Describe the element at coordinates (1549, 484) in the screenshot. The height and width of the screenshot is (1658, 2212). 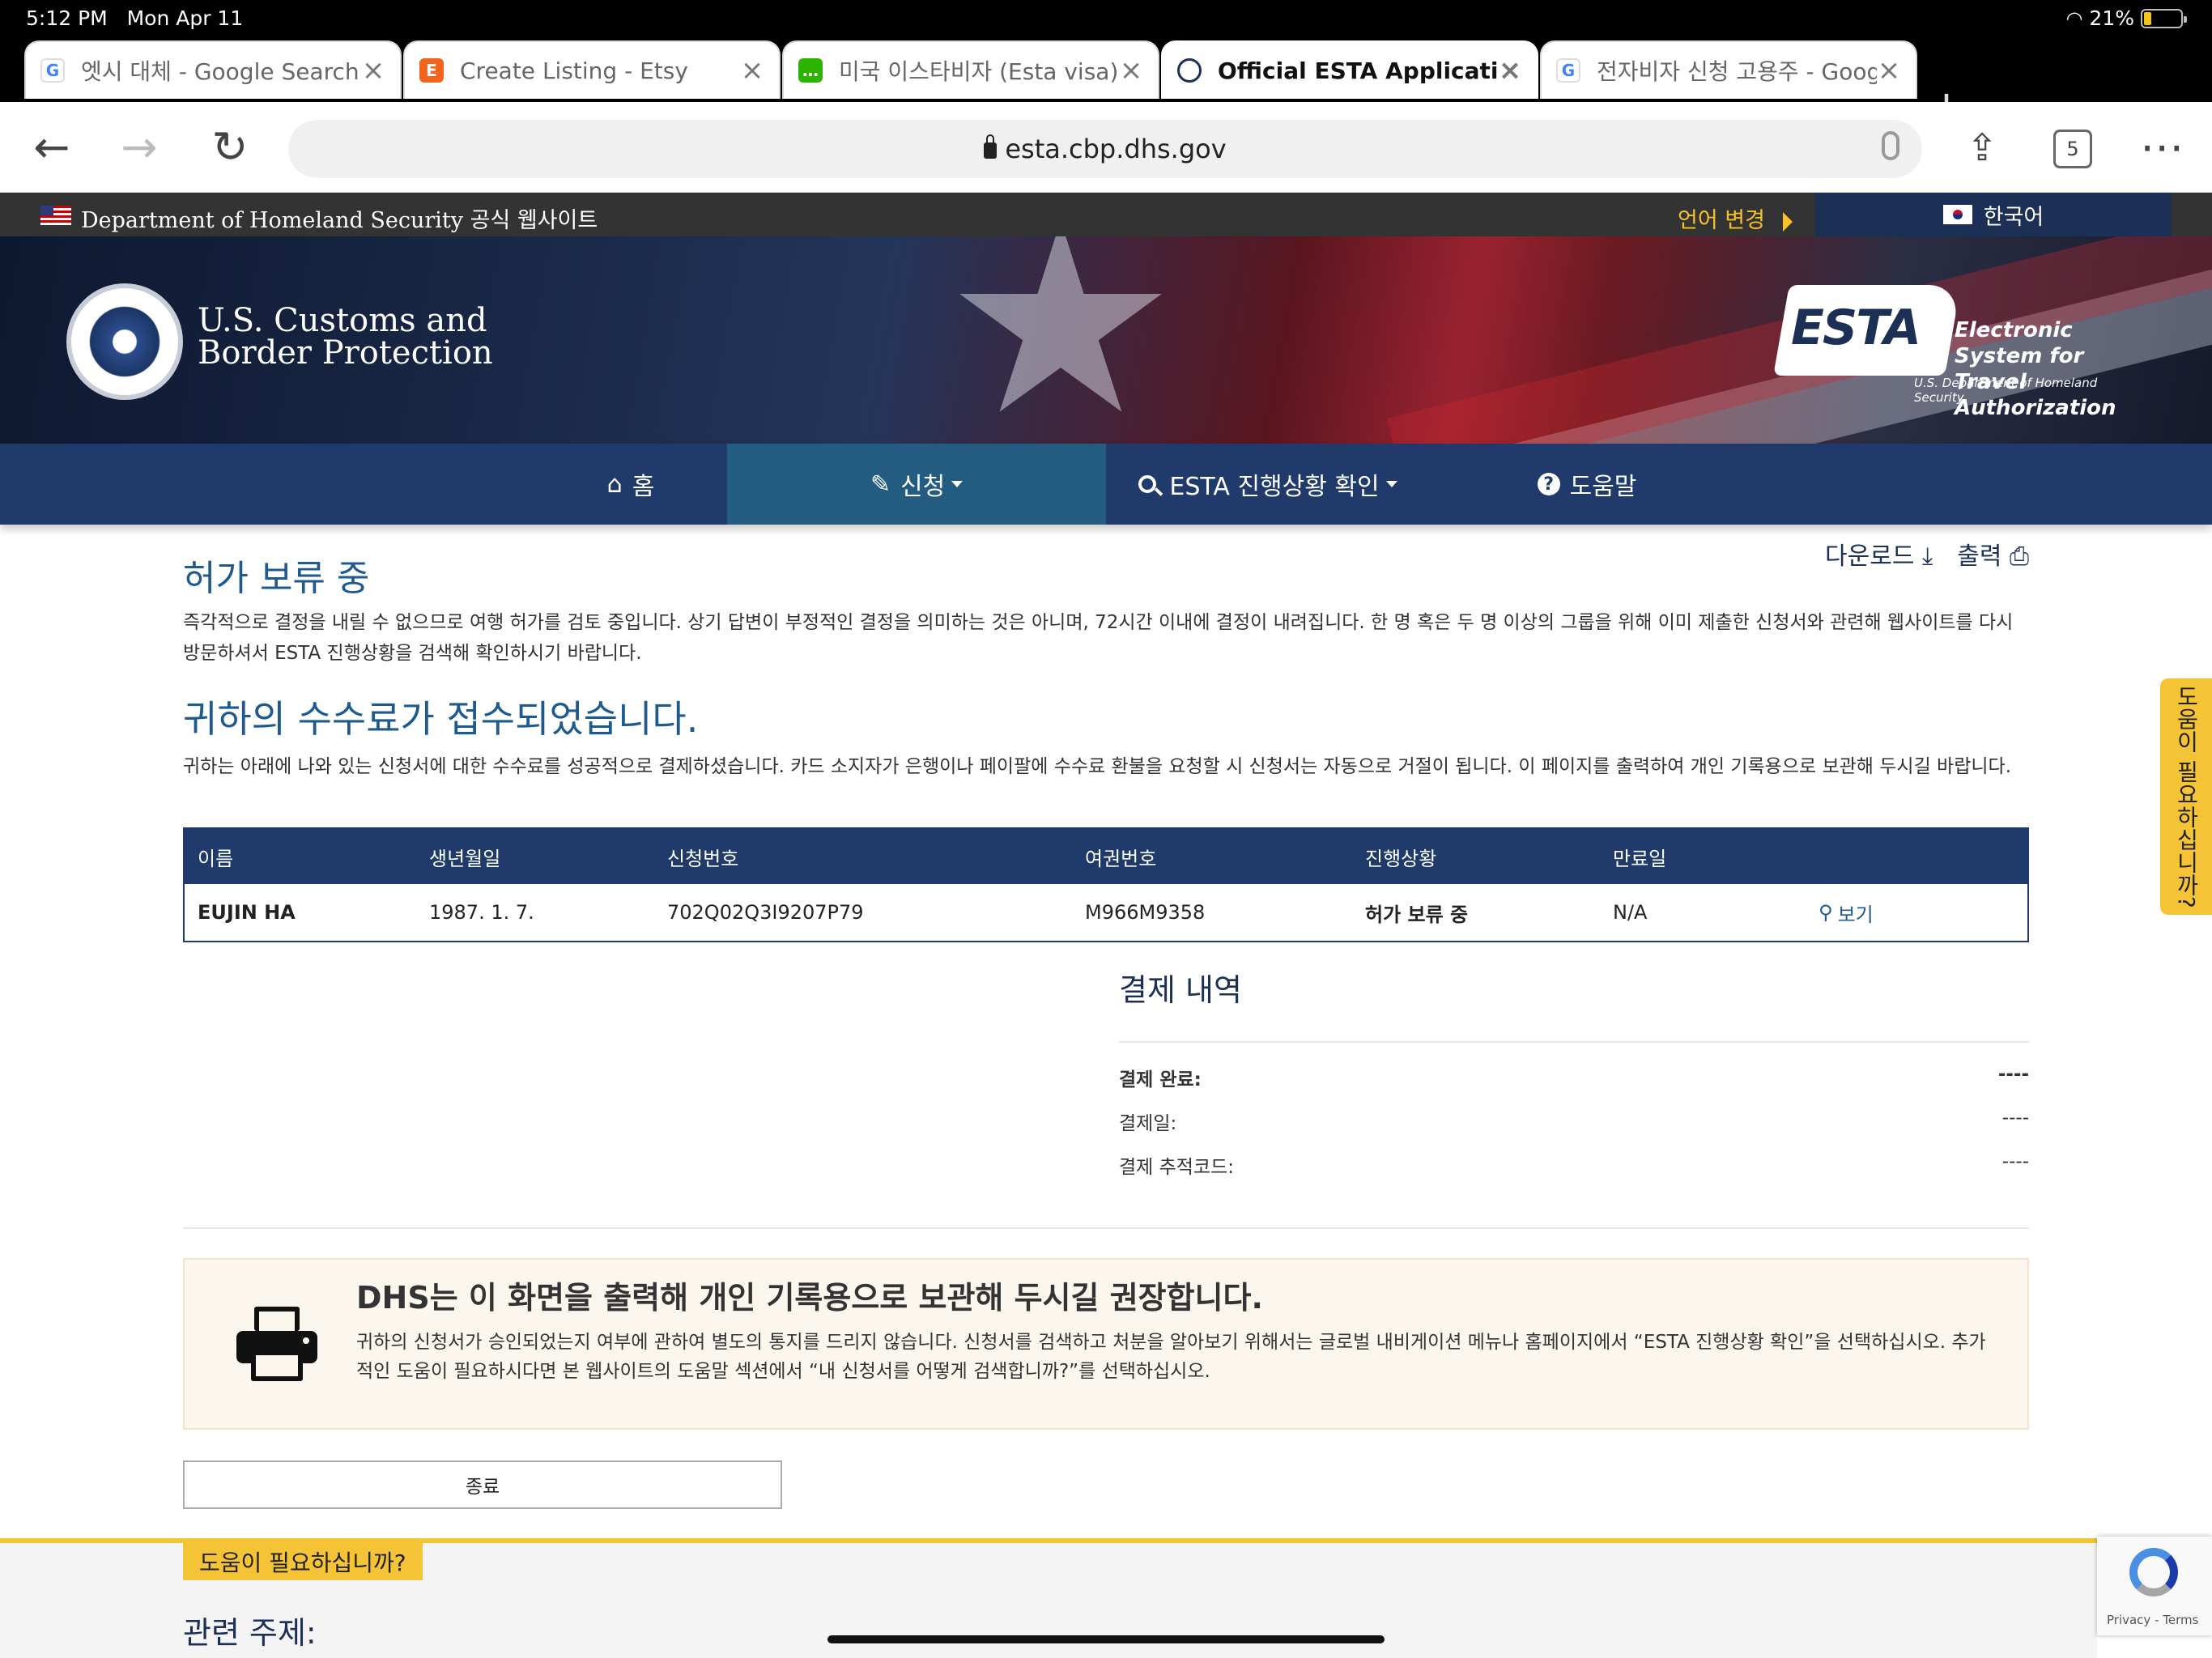
I see `help-icon: ?` at that location.